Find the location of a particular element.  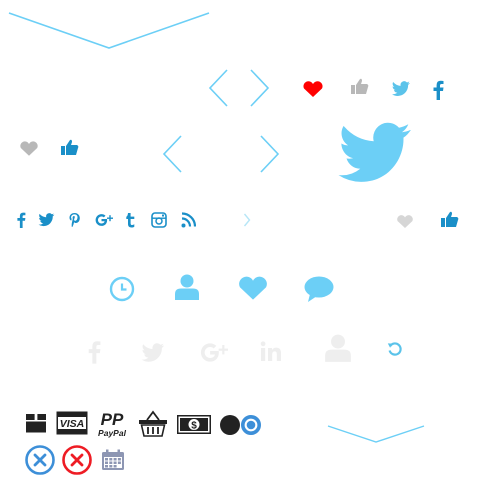

pinterest-icon-graphic is located at coordinates (74, 220).